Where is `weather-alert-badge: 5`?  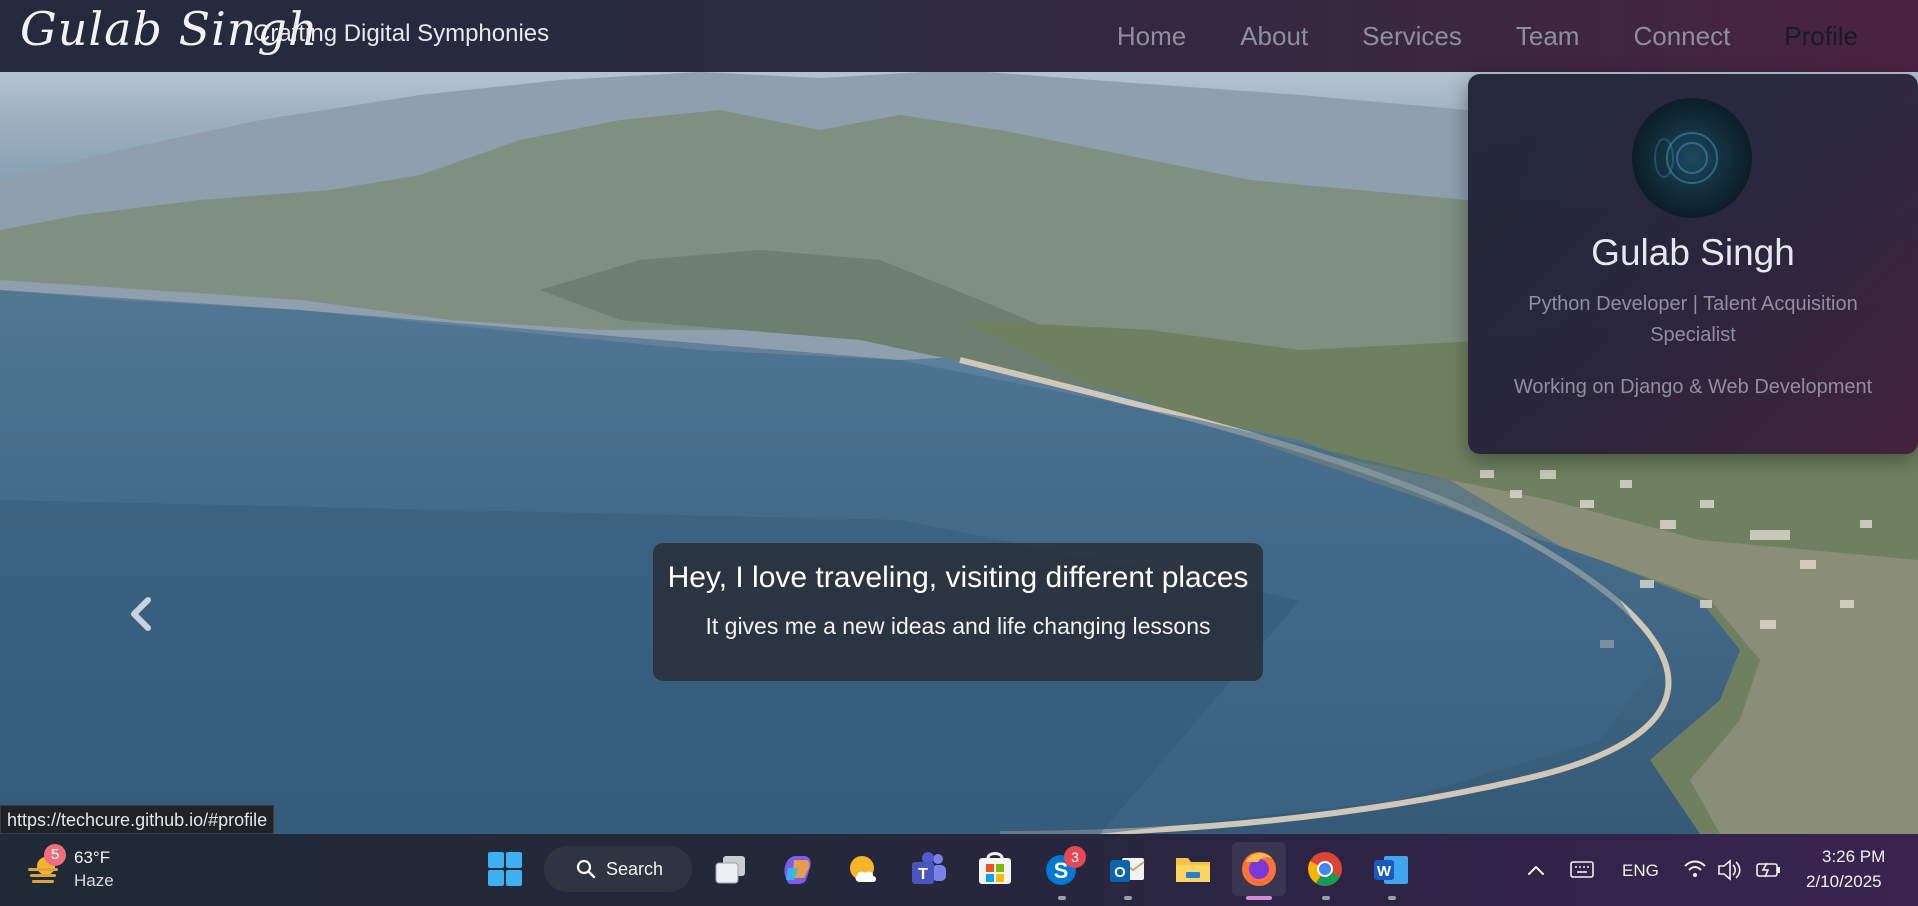 weather-alert-badge: 5 is located at coordinates (55, 855).